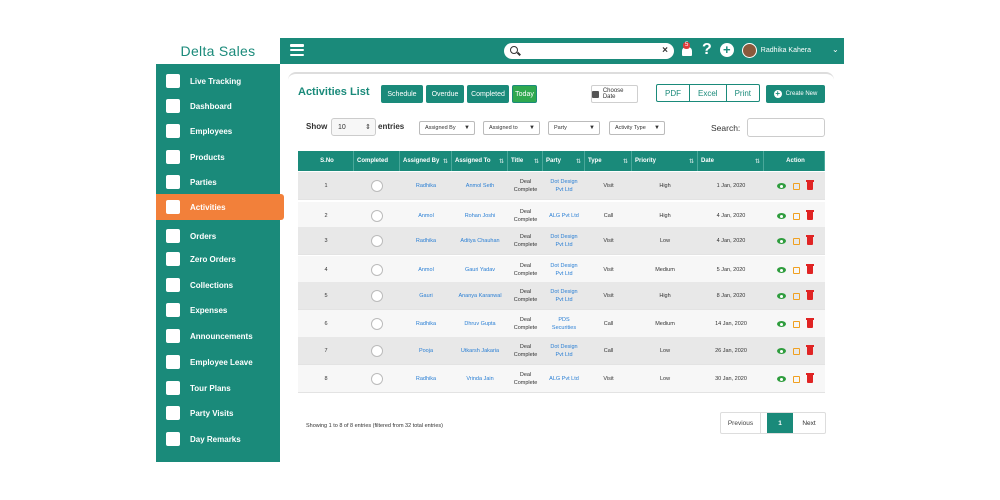 This screenshot has height=500, width=1000. Describe the element at coordinates (480, 161) in the screenshot. I see `column-header-assigned-to: Assigned To ⇅` at that location.